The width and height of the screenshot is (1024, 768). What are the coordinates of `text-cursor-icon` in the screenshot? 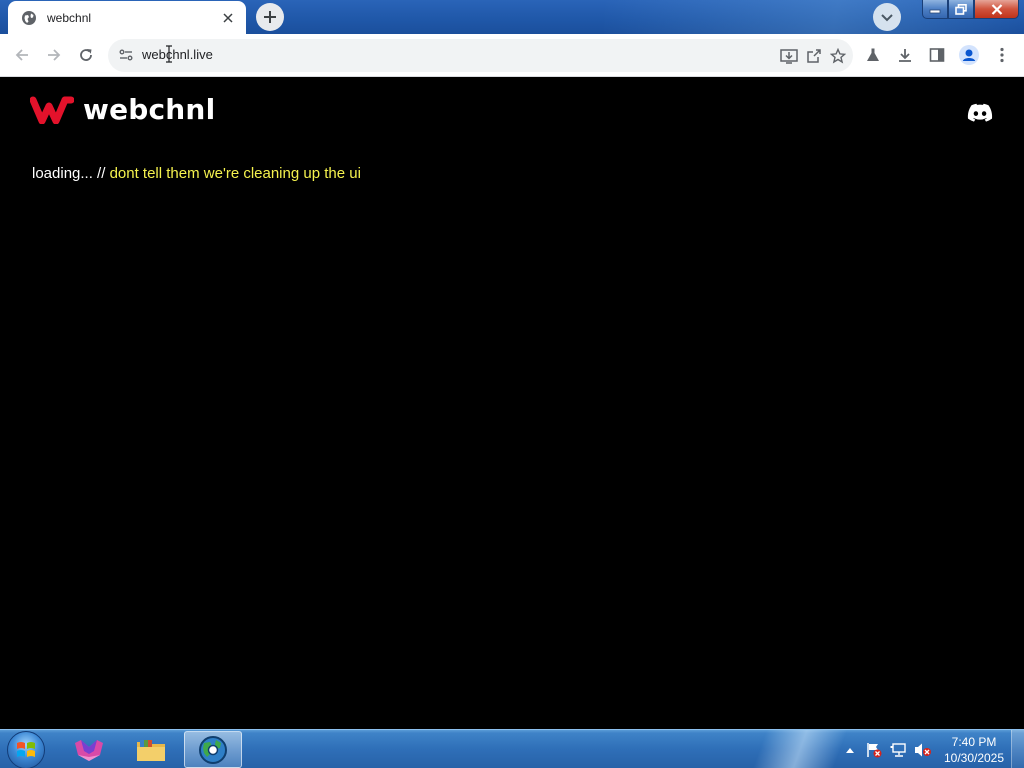 It's located at (169, 56).